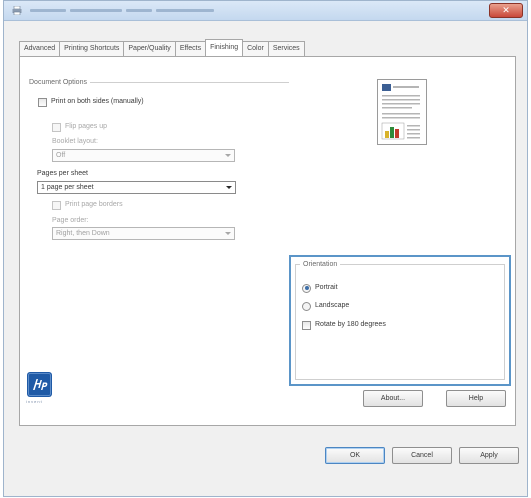  What do you see at coordinates (86, 126) in the screenshot?
I see `flip-pages-up-label: Flip pages up` at bounding box center [86, 126].